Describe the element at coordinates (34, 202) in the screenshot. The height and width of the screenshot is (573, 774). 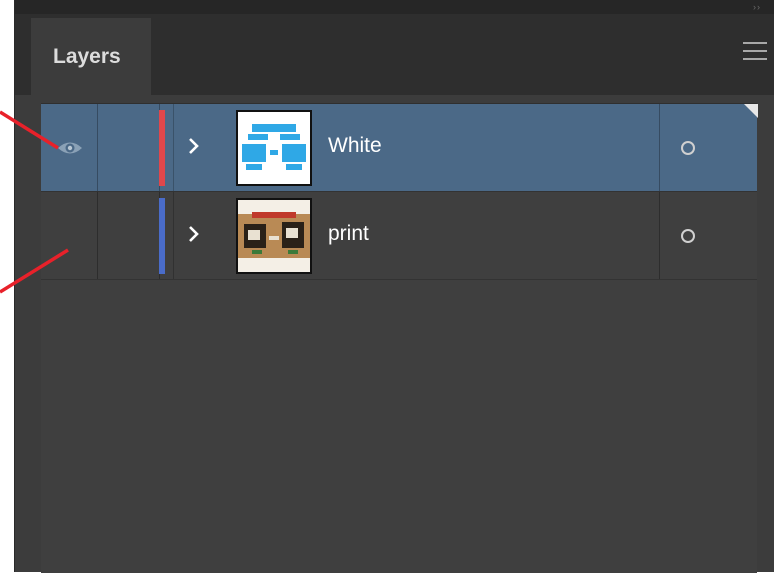
I see `annotation-arrows` at that location.